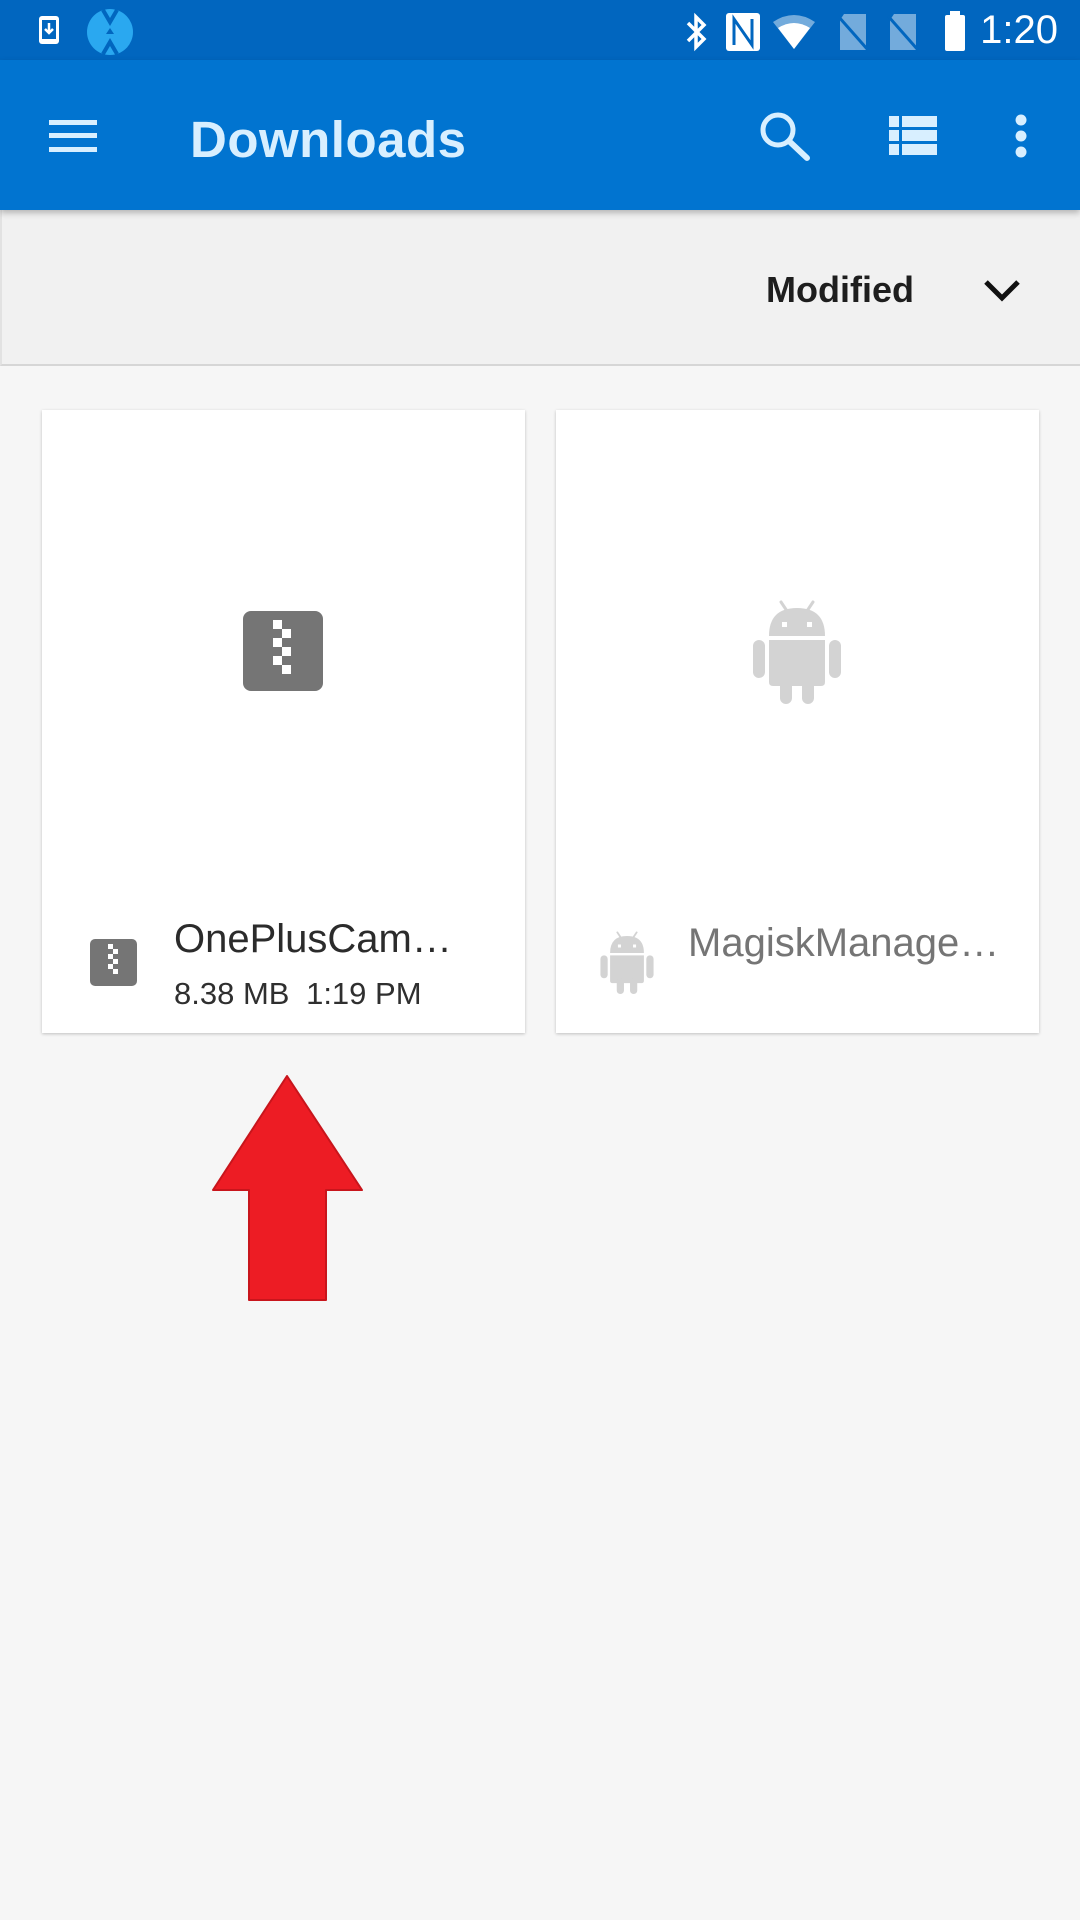 This screenshot has height=1920, width=1080. Describe the element at coordinates (364, 993) in the screenshot. I see `file-modified: 1:19 PM` at that location.